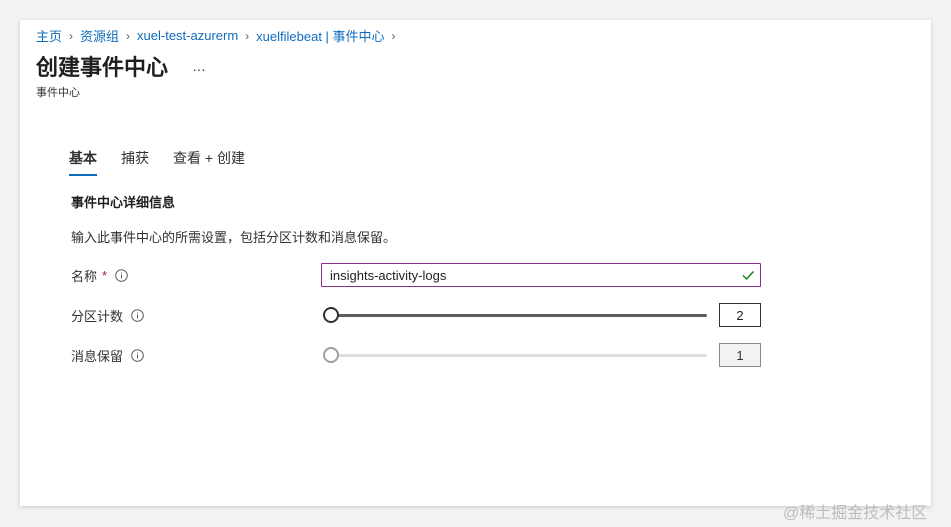  What do you see at coordinates (135, 162) in the screenshot?
I see `tab-capture: 捕获` at bounding box center [135, 162].